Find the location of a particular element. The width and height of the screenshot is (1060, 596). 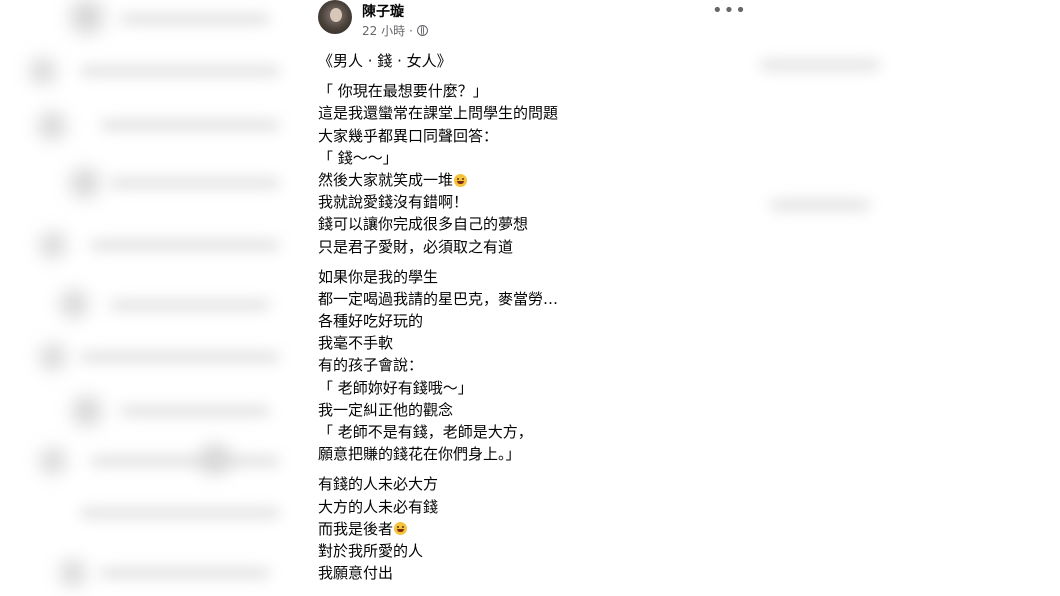

post-text-line-content: 我就說愛錢沒有錯啊！ is located at coordinates (393, 202).